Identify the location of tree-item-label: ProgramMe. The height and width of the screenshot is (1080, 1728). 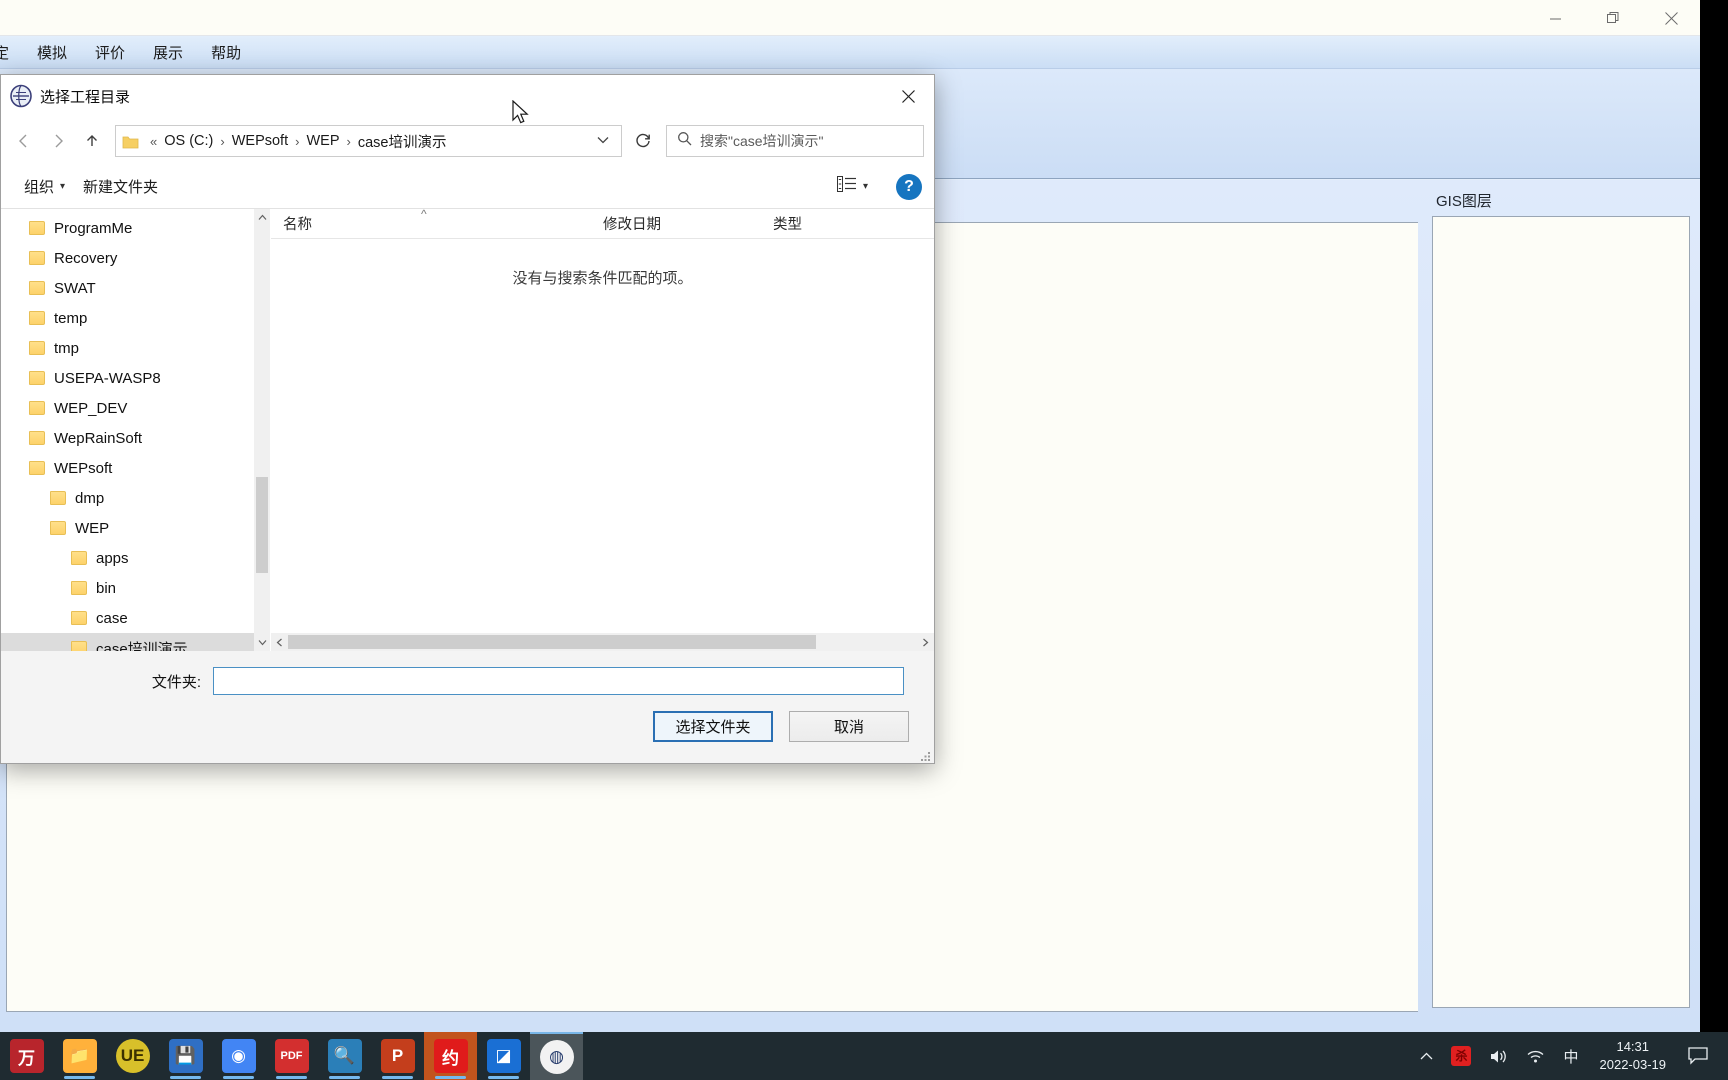
(93, 228).